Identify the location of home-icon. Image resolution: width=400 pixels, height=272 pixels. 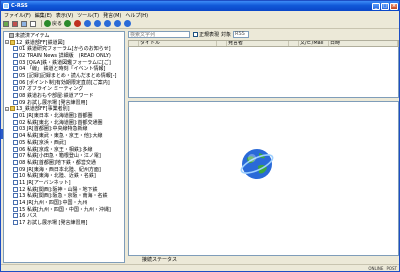
(98, 23).